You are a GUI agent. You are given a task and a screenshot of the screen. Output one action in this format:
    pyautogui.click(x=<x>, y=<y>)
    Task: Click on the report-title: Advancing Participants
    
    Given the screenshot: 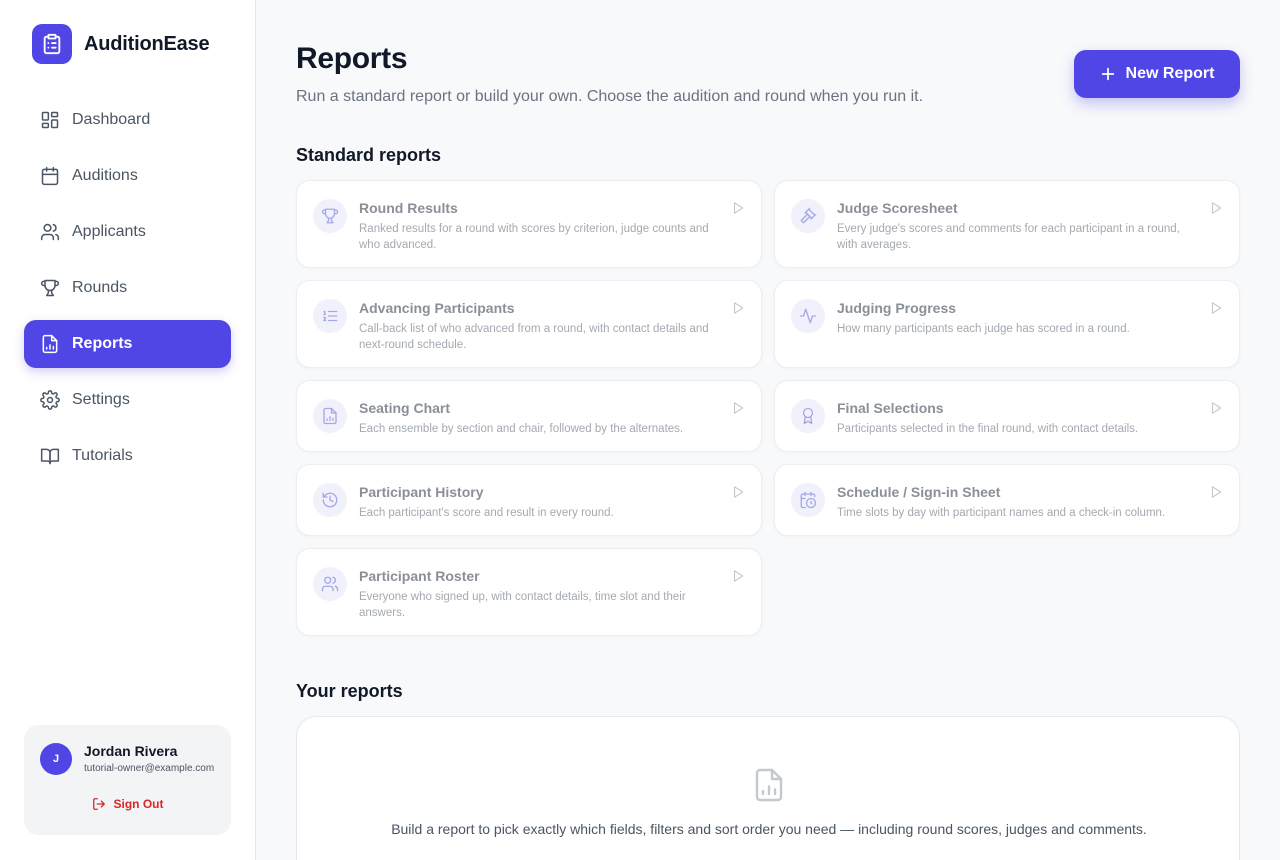 What is the action you would take?
    pyautogui.click(x=437, y=308)
    